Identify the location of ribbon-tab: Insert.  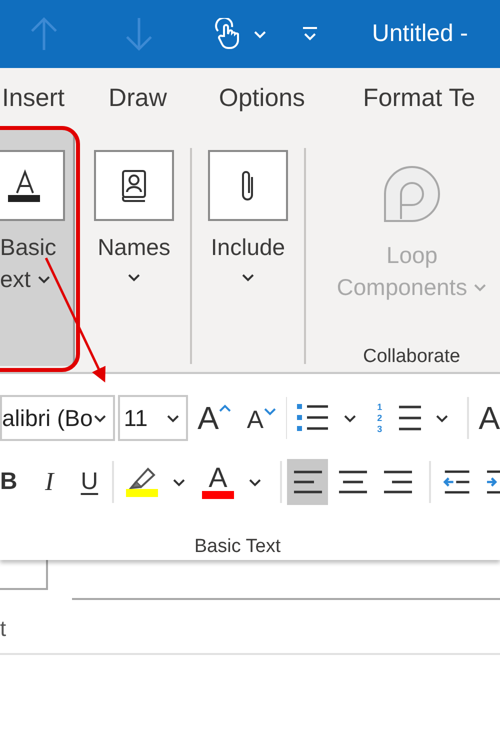
(33, 99).